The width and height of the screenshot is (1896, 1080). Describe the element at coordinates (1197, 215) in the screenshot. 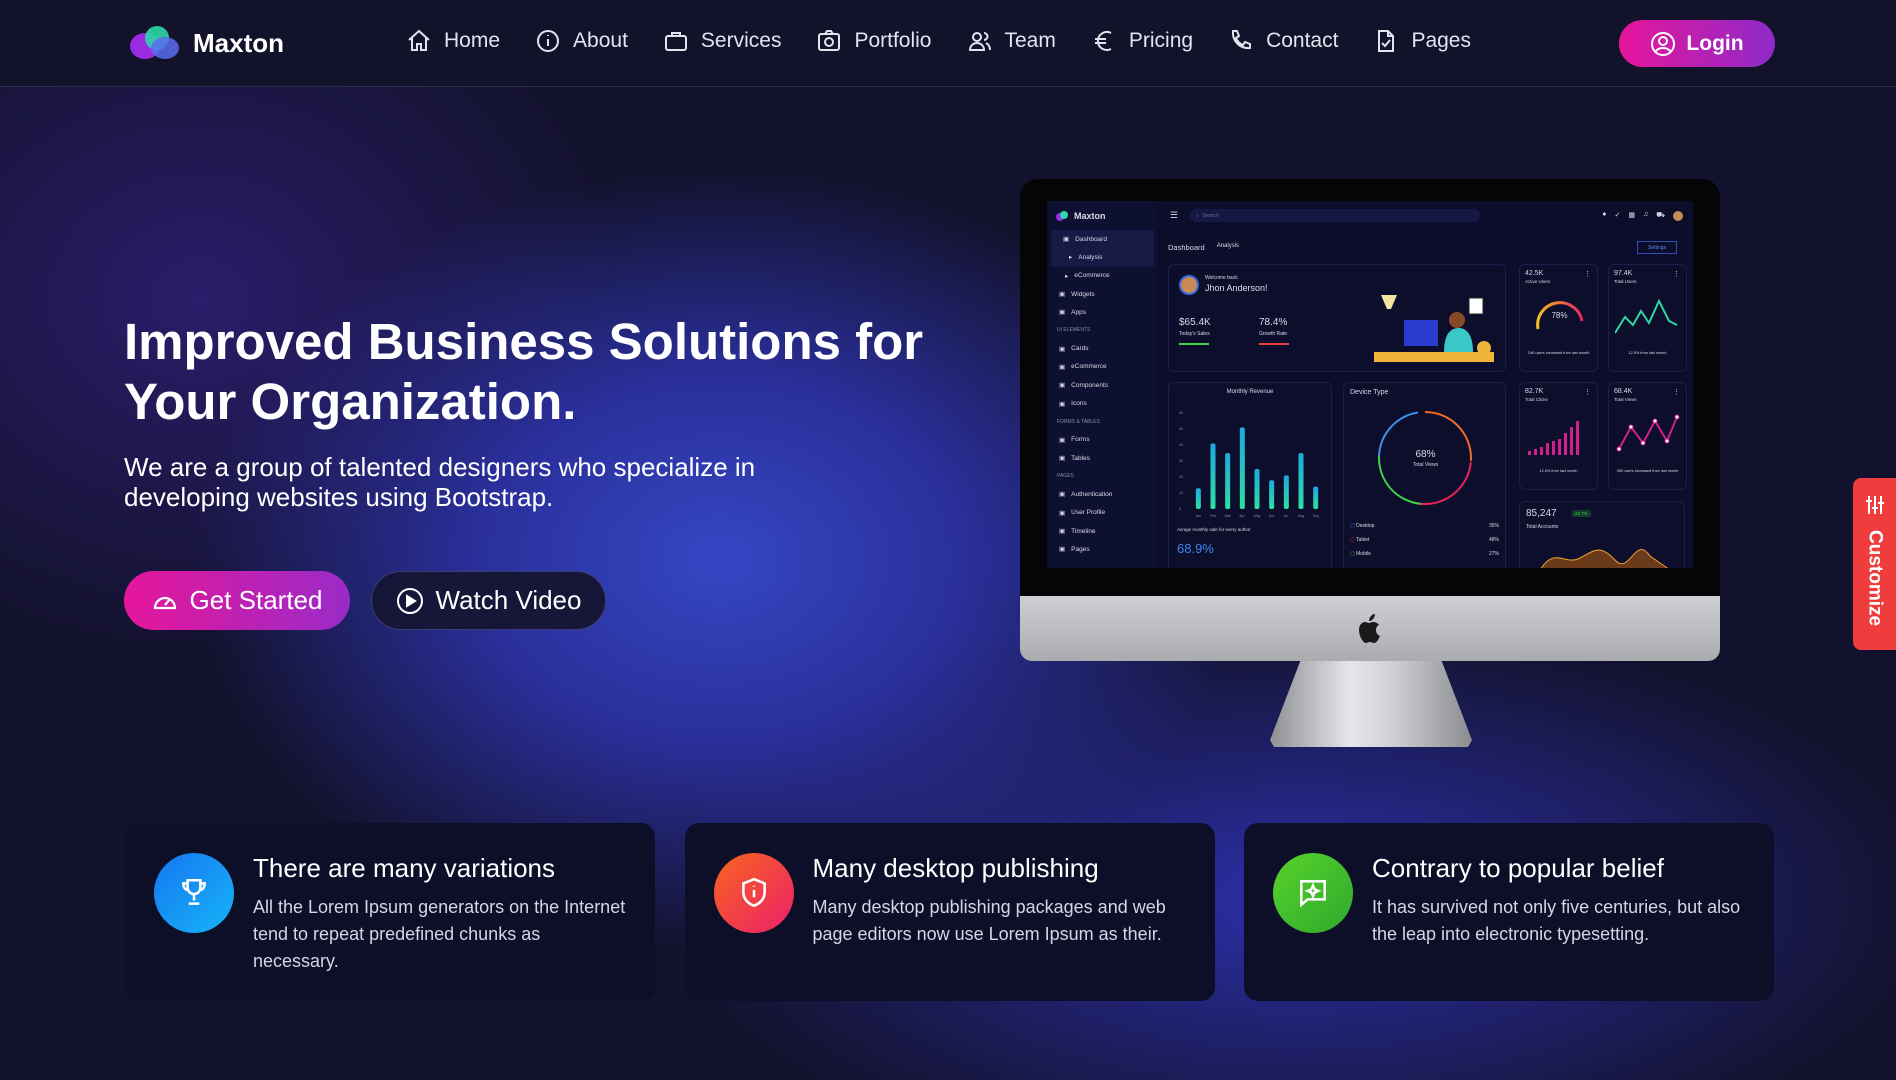

I see `search-icon: ⌕` at that location.